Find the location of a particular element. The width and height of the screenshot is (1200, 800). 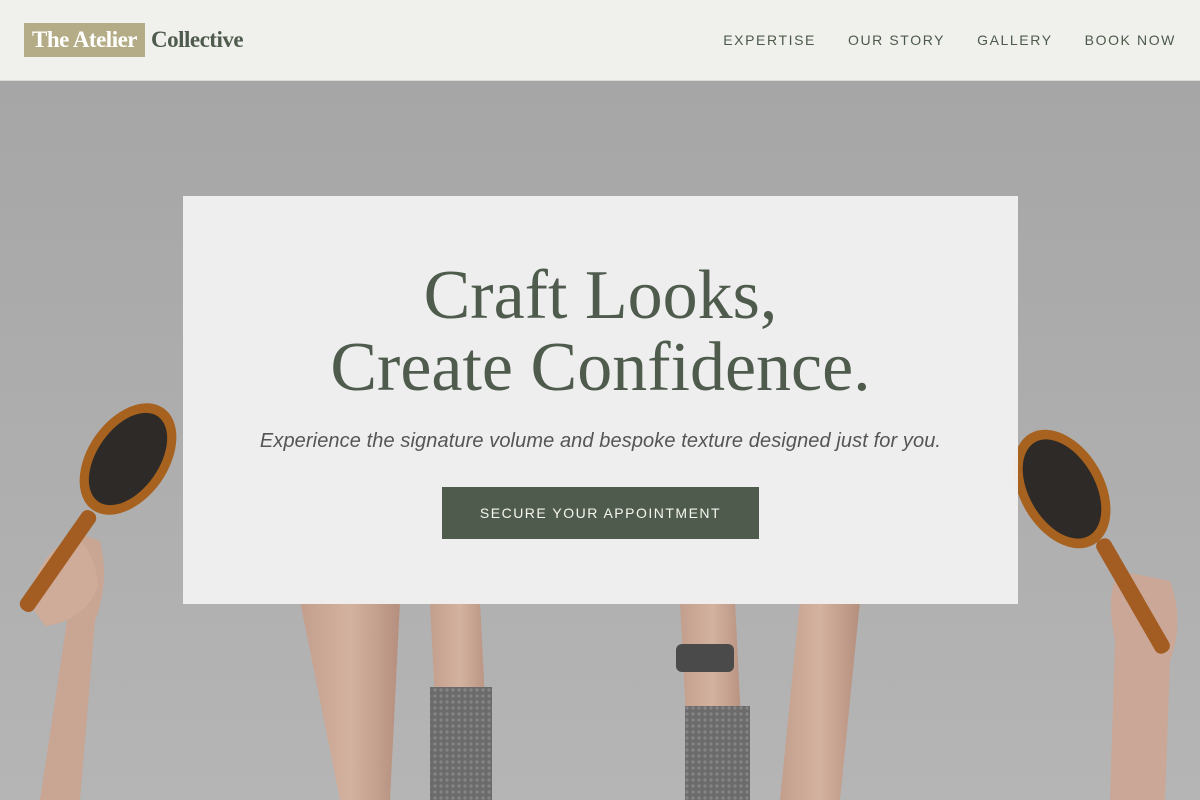

hero-title: Craft Looks, Create Confidence. is located at coordinates (600, 332).